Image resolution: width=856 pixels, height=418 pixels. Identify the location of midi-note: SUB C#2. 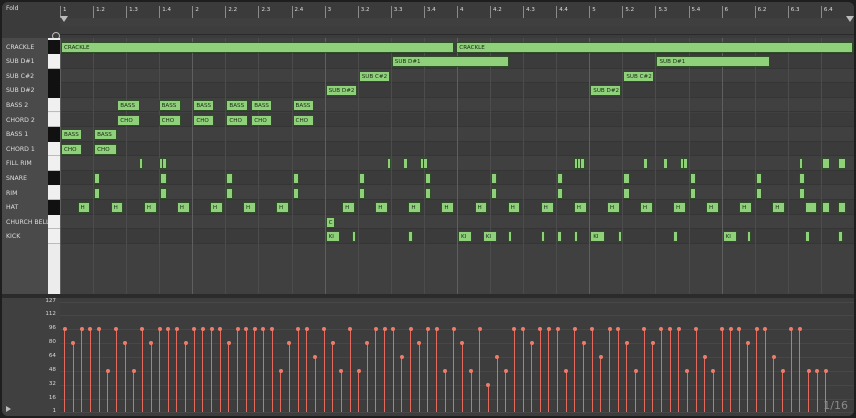
(639, 76).